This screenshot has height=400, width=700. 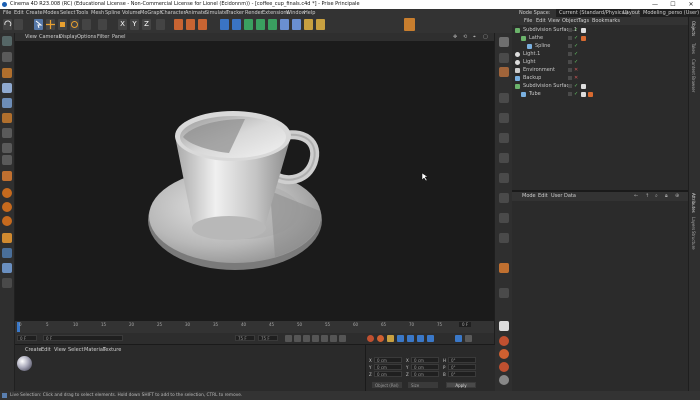 What do you see at coordinates (462, 360) in the screenshot?
I see `rotation-h-field: 0°` at bounding box center [462, 360].